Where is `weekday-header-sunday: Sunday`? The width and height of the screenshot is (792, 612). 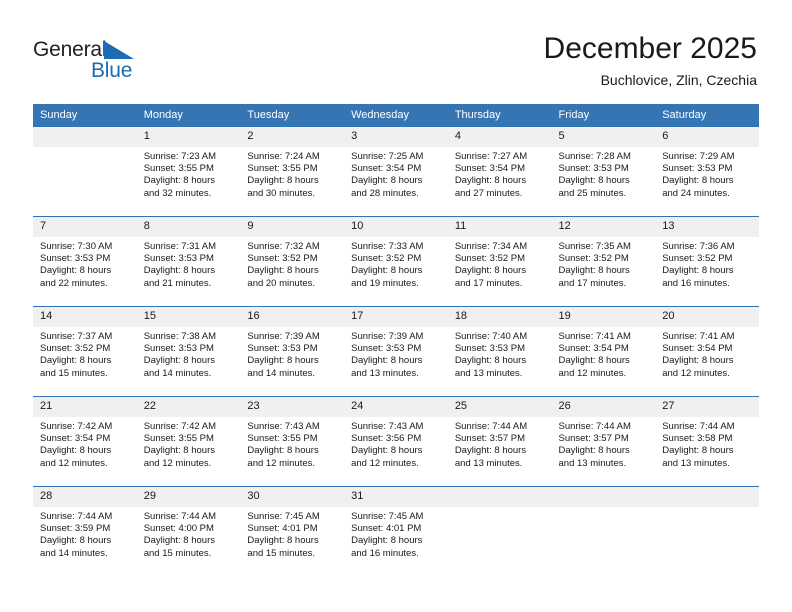
weekday-header-sunday: Sunday is located at coordinates (85, 115).